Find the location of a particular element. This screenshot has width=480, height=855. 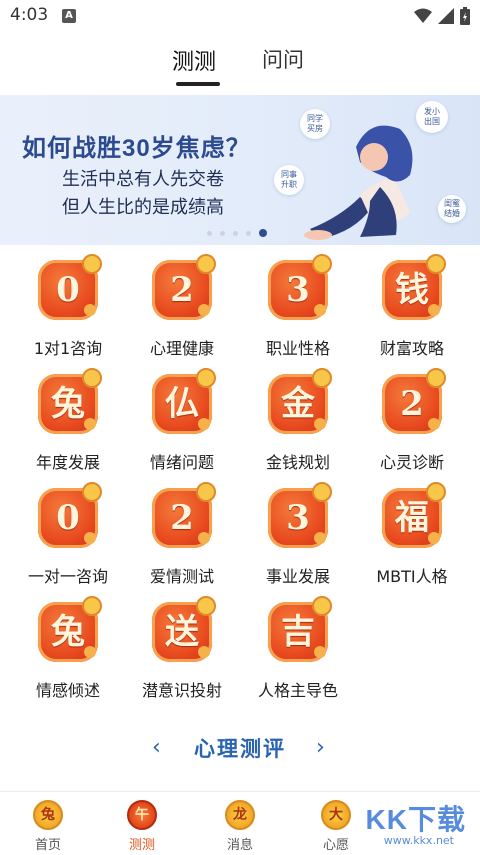

top-tabs: 测测 问问 is located at coordinates (240, 62).